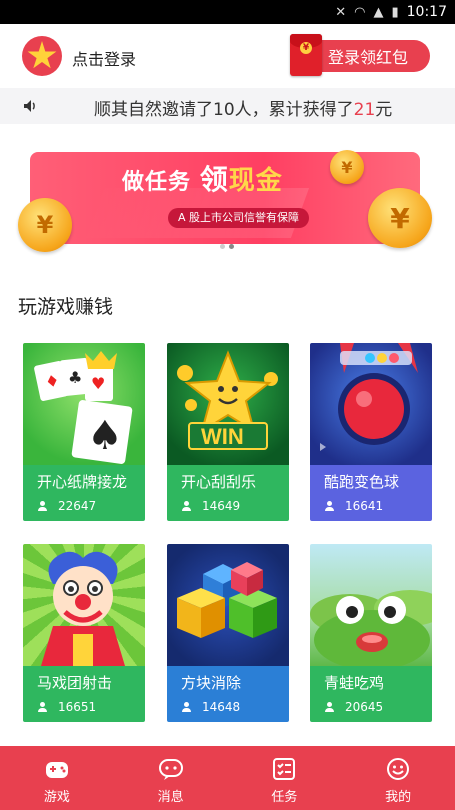  I want to click on gamepad-icon, so click(56, 770).